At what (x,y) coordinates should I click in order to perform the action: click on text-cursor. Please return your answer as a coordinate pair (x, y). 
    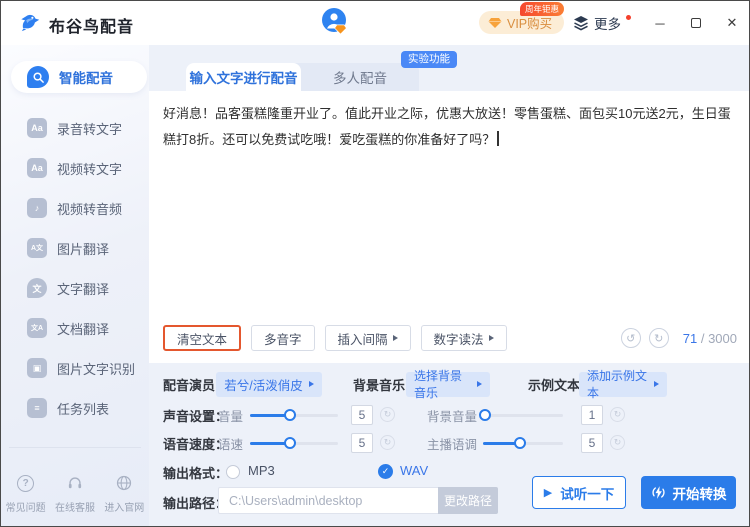
    Looking at the image, I should click on (498, 138).